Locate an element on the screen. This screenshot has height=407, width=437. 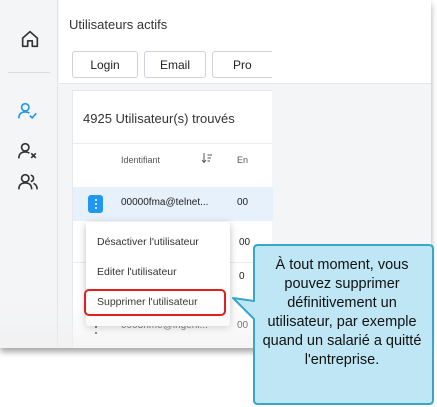
pro-filter-button: Pro is located at coordinates (242, 64).